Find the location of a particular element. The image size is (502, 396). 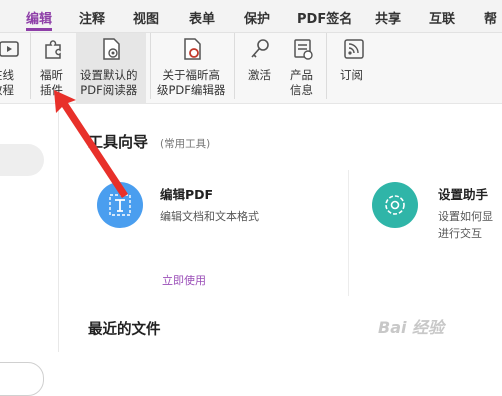

default-reader-icon is located at coordinates (111, 49).